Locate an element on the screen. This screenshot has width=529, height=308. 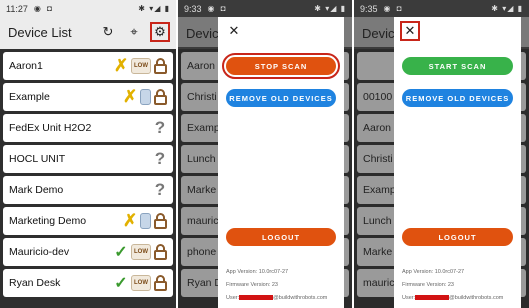
device-row: Aaron1 ✗ LOW is located at coordinates (88, 66).